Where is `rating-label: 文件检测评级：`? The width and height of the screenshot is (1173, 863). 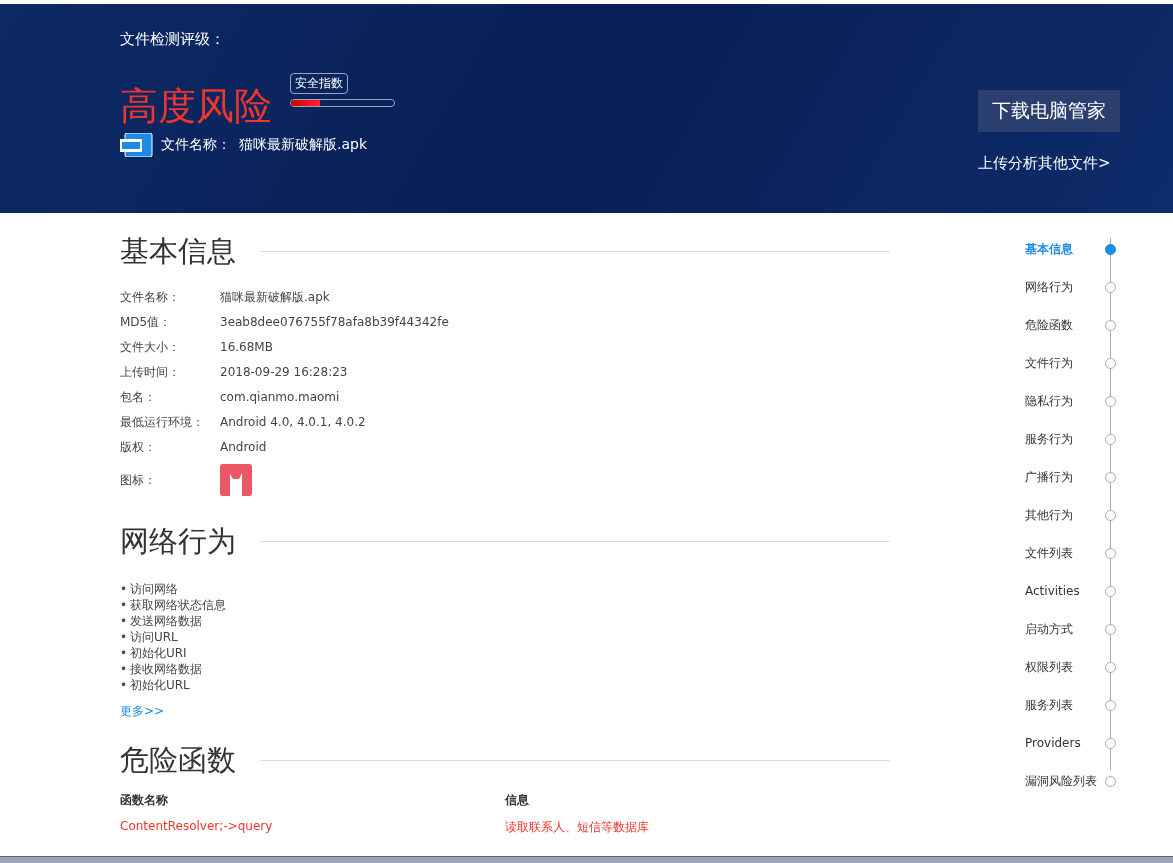
rating-label: 文件检测评级： is located at coordinates (173, 39).